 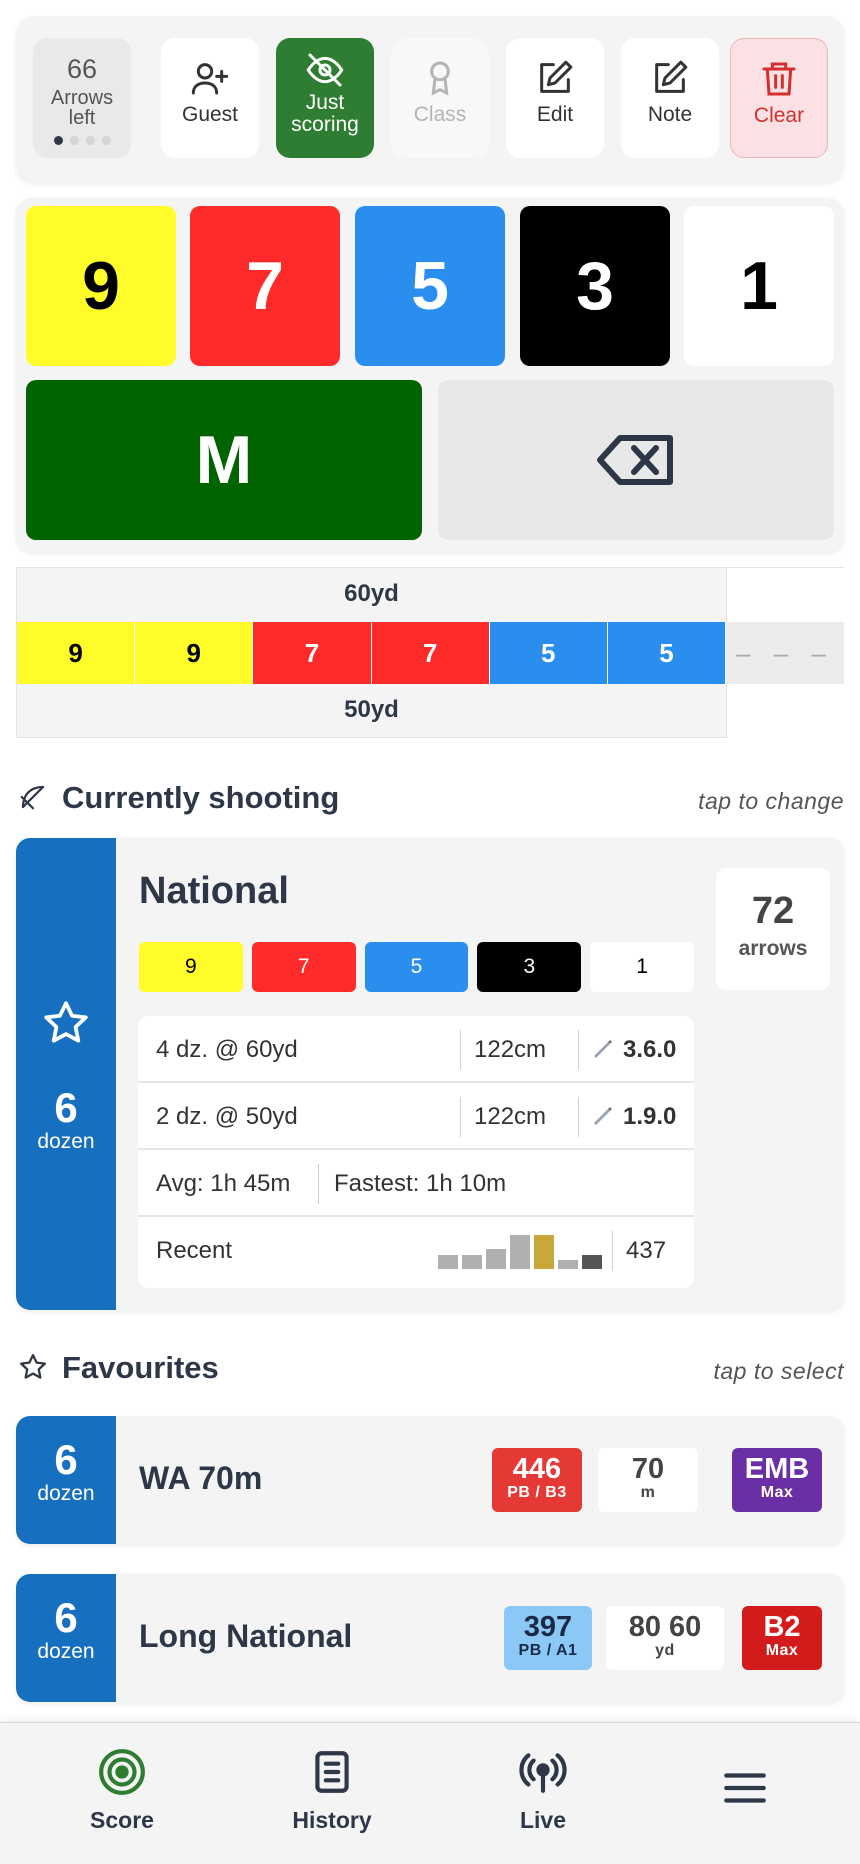 I want to click on just-scoring-button: Just scoring, so click(x=325, y=98).